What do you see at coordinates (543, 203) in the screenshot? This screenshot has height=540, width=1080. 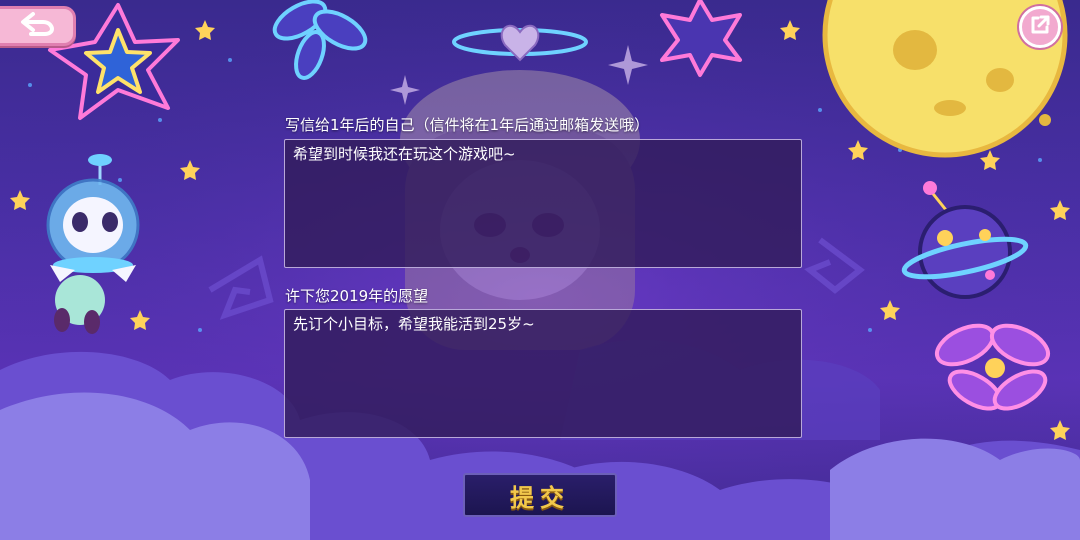 I see `letter-input: 希望到时候我还在玩这个游戏吧~` at bounding box center [543, 203].